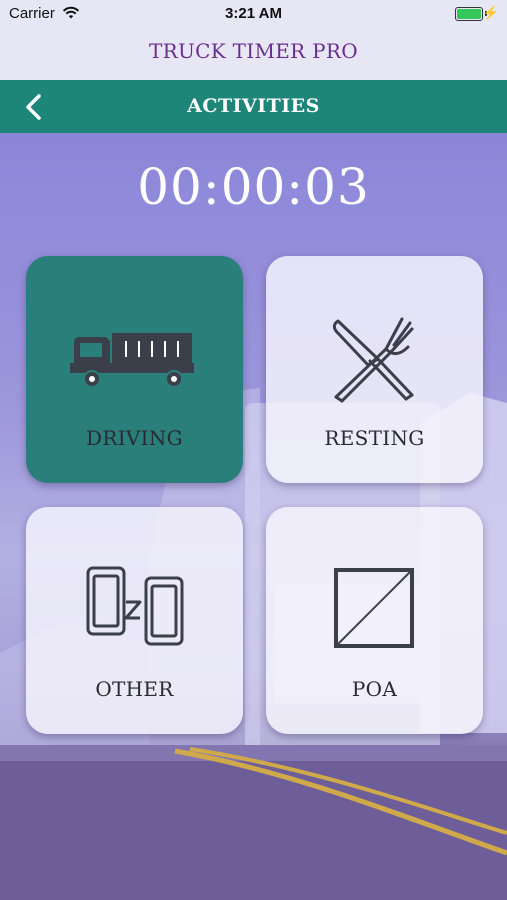 This screenshot has height=900, width=507. I want to click on activity-tile-poa: POA, so click(374, 620).